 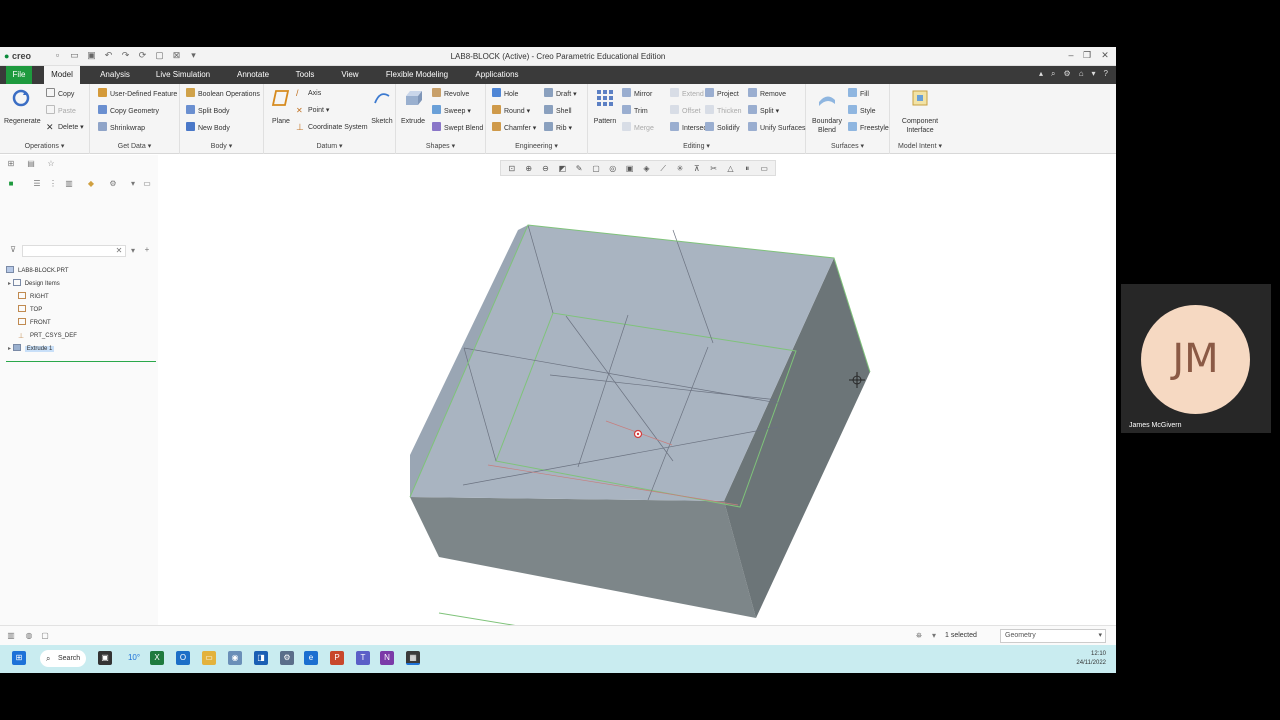 What do you see at coordinates (19, 75) in the screenshot?
I see `tab-file: File` at bounding box center [19, 75].